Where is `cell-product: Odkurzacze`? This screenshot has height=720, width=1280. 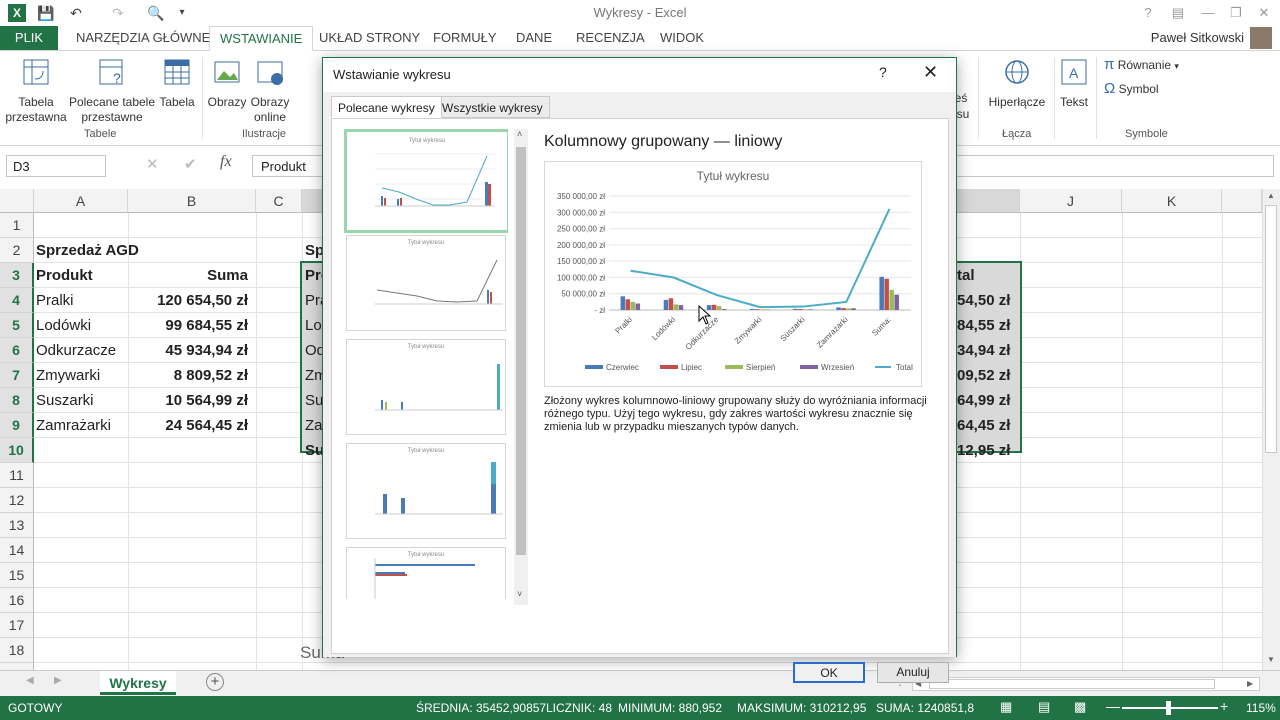
cell-product: Odkurzacze is located at coordinates (76, 350).